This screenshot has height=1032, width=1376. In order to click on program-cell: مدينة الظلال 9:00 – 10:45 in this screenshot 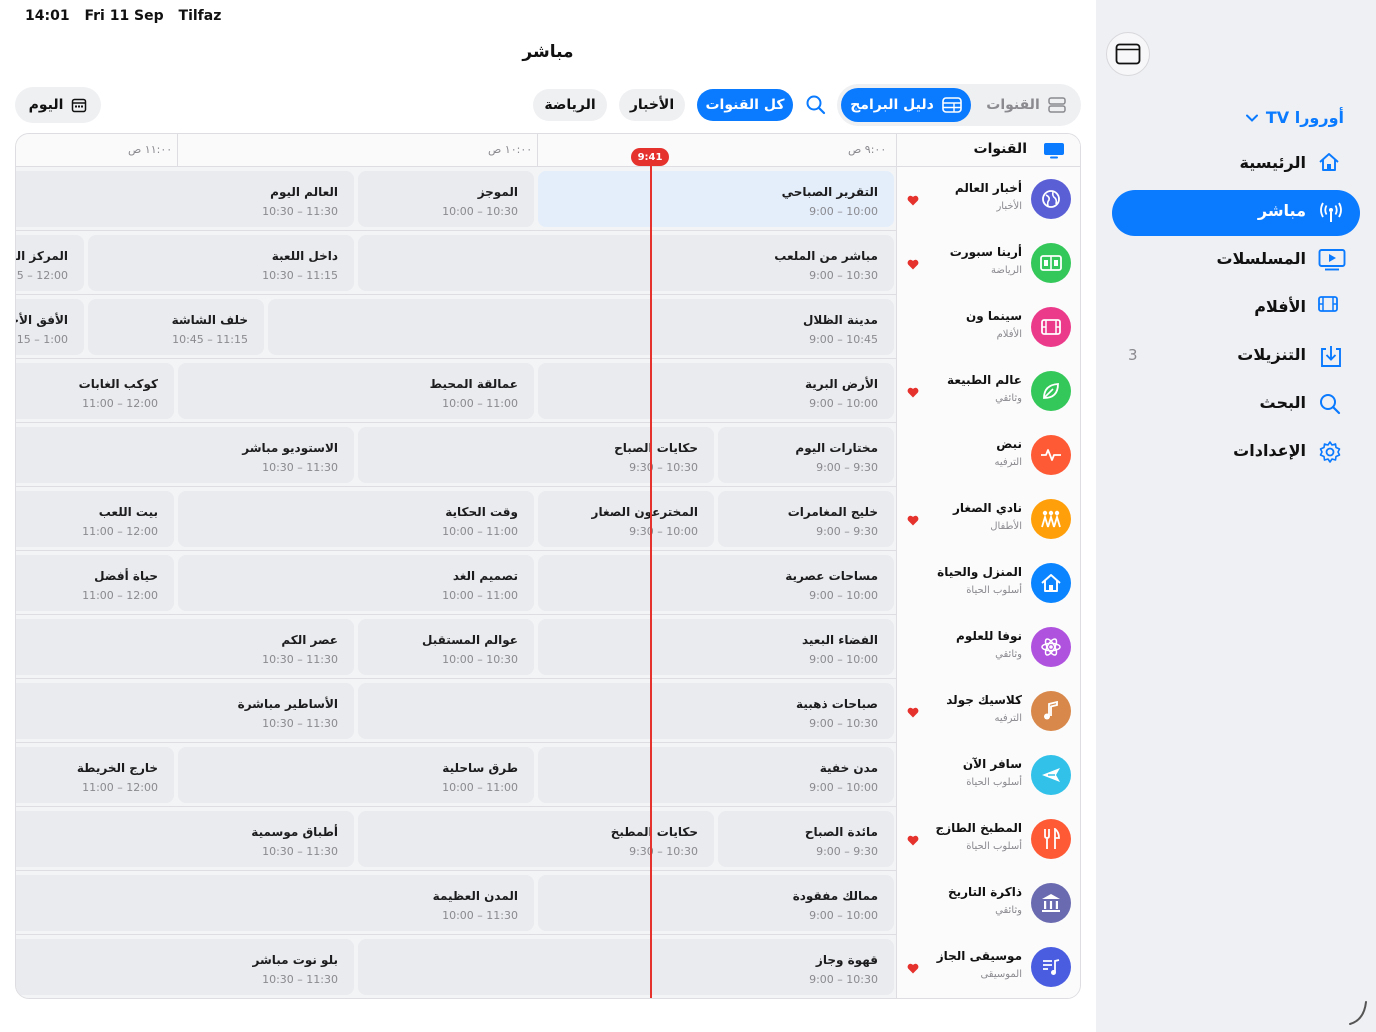, I will do `click(581, 327)`.